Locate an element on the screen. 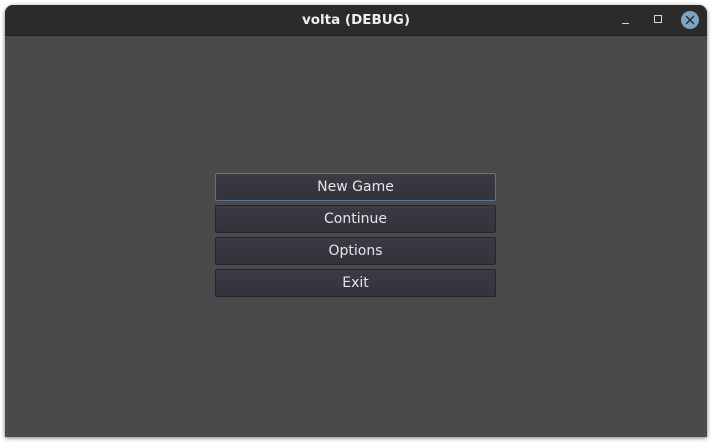  new-game-button: New Game is located at coordinates (355, 187).